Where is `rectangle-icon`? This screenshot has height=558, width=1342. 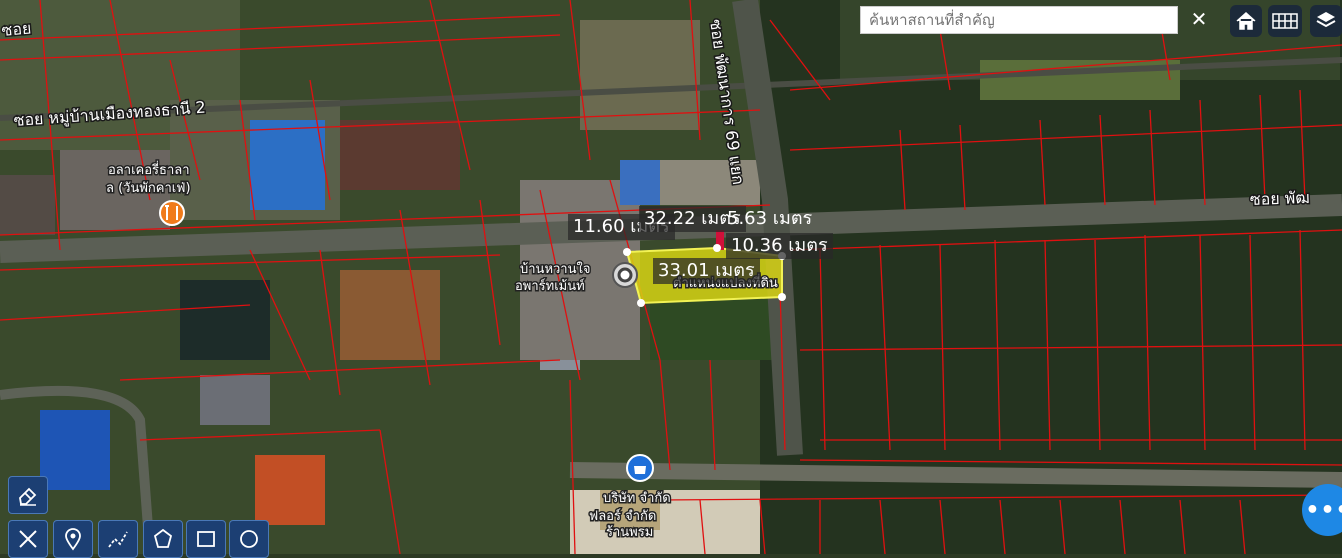
rectangle-icon is located at coordinates (206, 539).